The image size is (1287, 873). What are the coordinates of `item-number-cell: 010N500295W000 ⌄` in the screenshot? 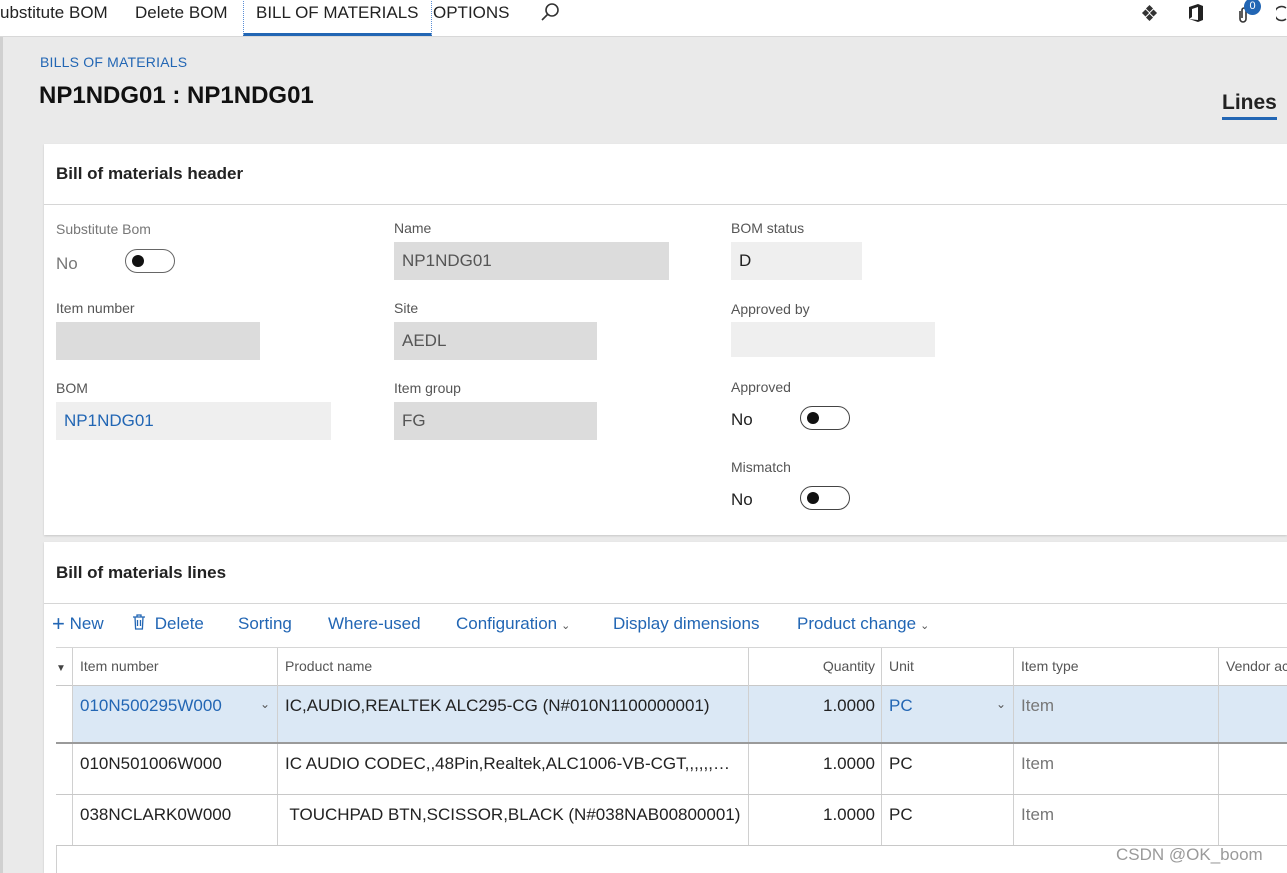 It's located at (175, 714).